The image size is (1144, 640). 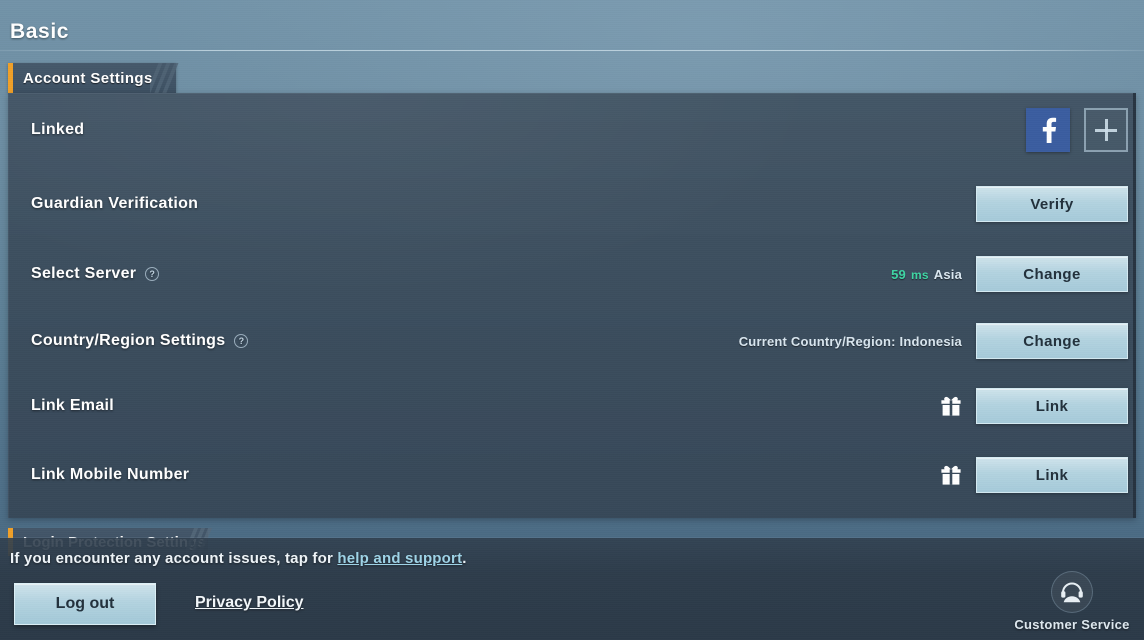 I want to click on row-select-server-label-wrap: Select Server ?, so click(x=95, y=274).